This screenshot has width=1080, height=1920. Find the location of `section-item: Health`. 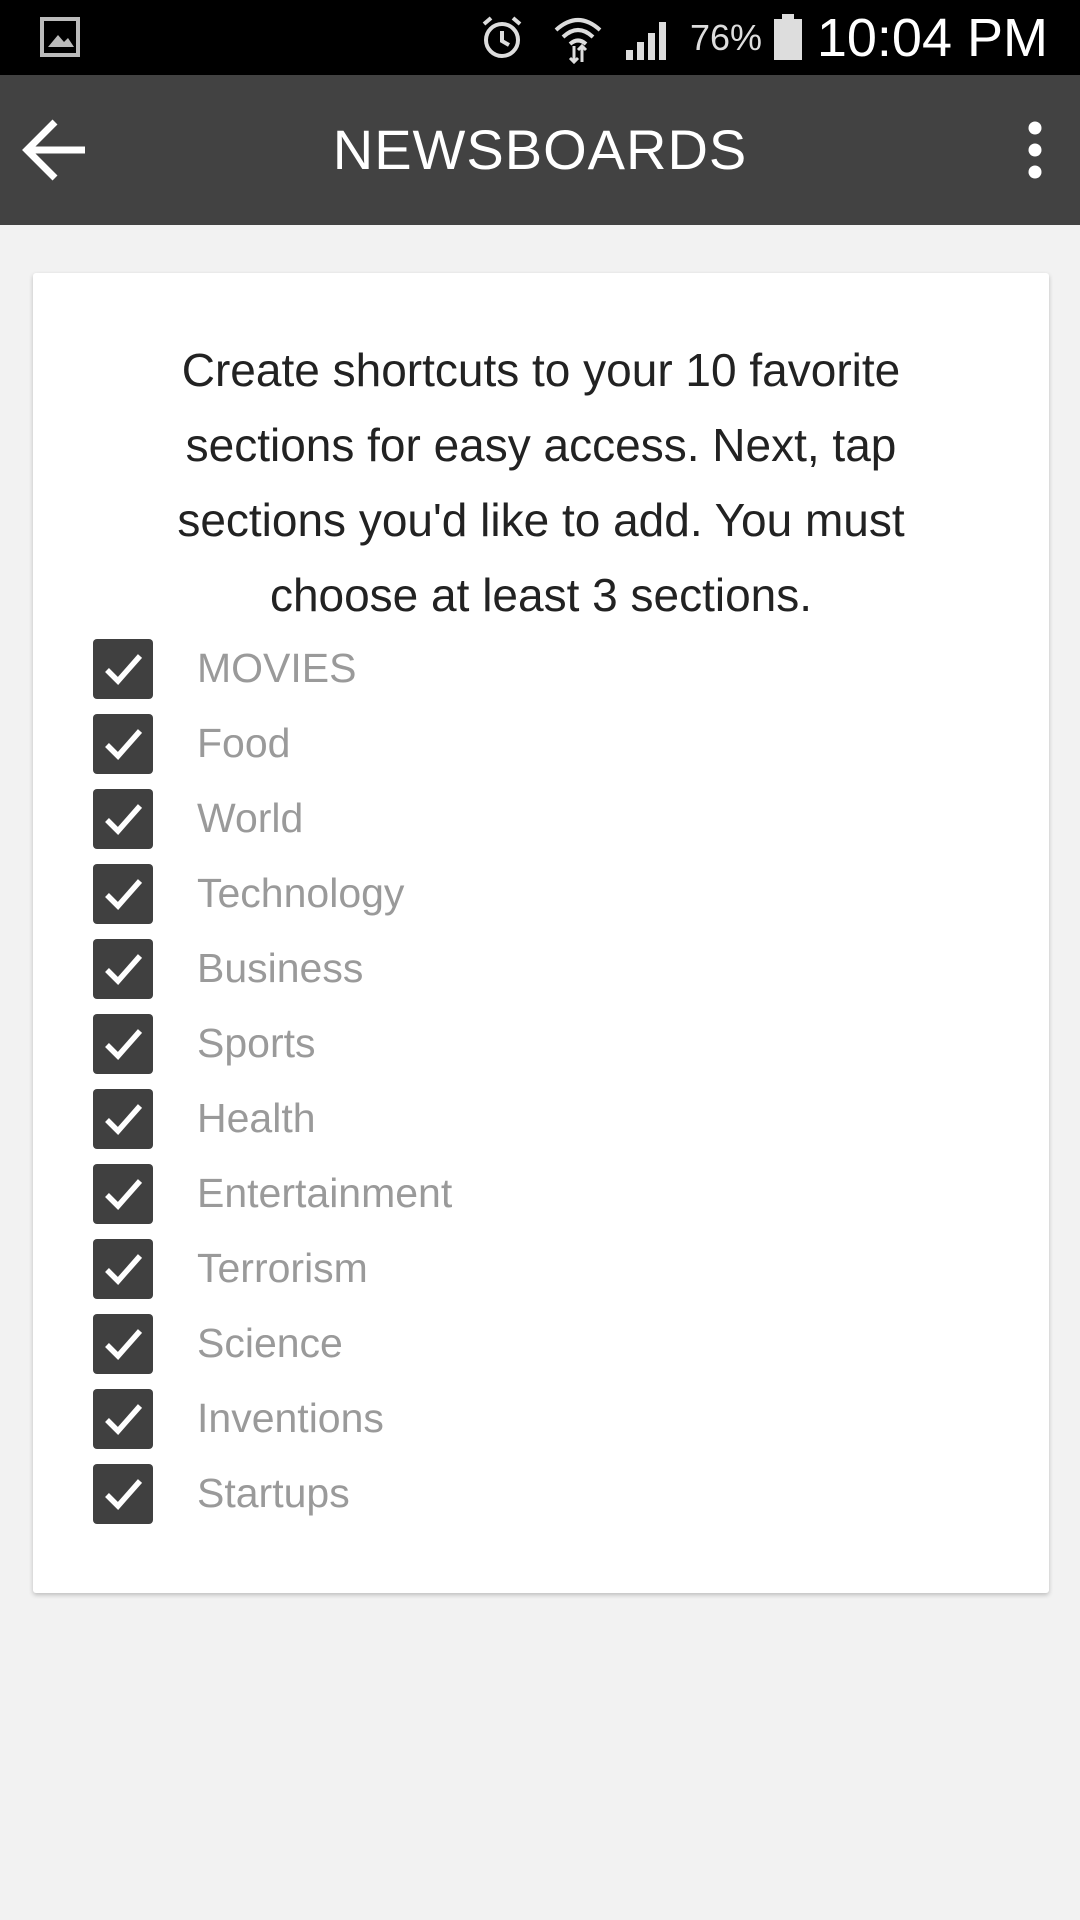

section-item: Health is located at coordinates (443, 1118).